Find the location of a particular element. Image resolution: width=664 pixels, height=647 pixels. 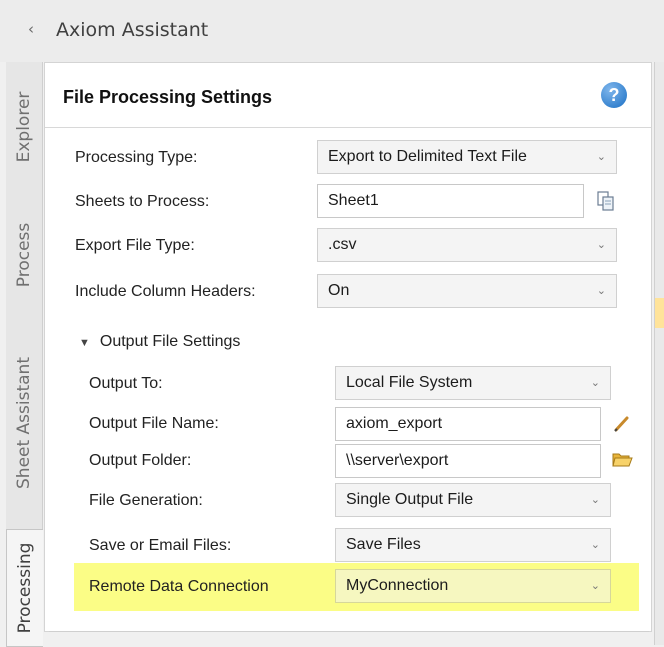

tab-process-label: Process is located at coordinates (24, 254).